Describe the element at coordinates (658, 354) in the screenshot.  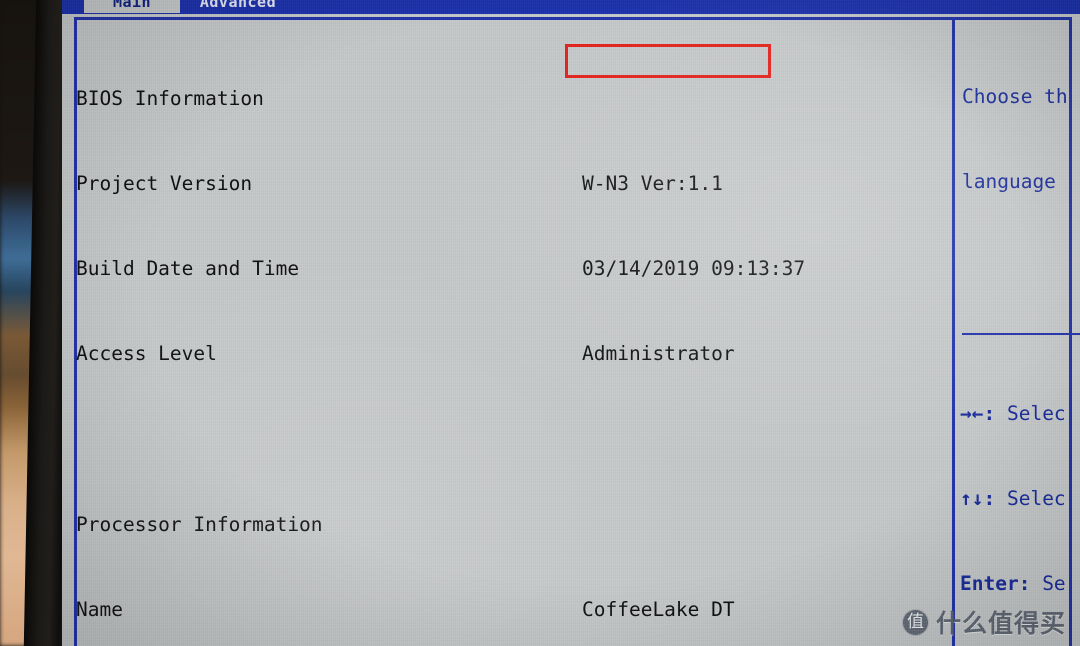
I see `value-access-level: Administrator` at that location.